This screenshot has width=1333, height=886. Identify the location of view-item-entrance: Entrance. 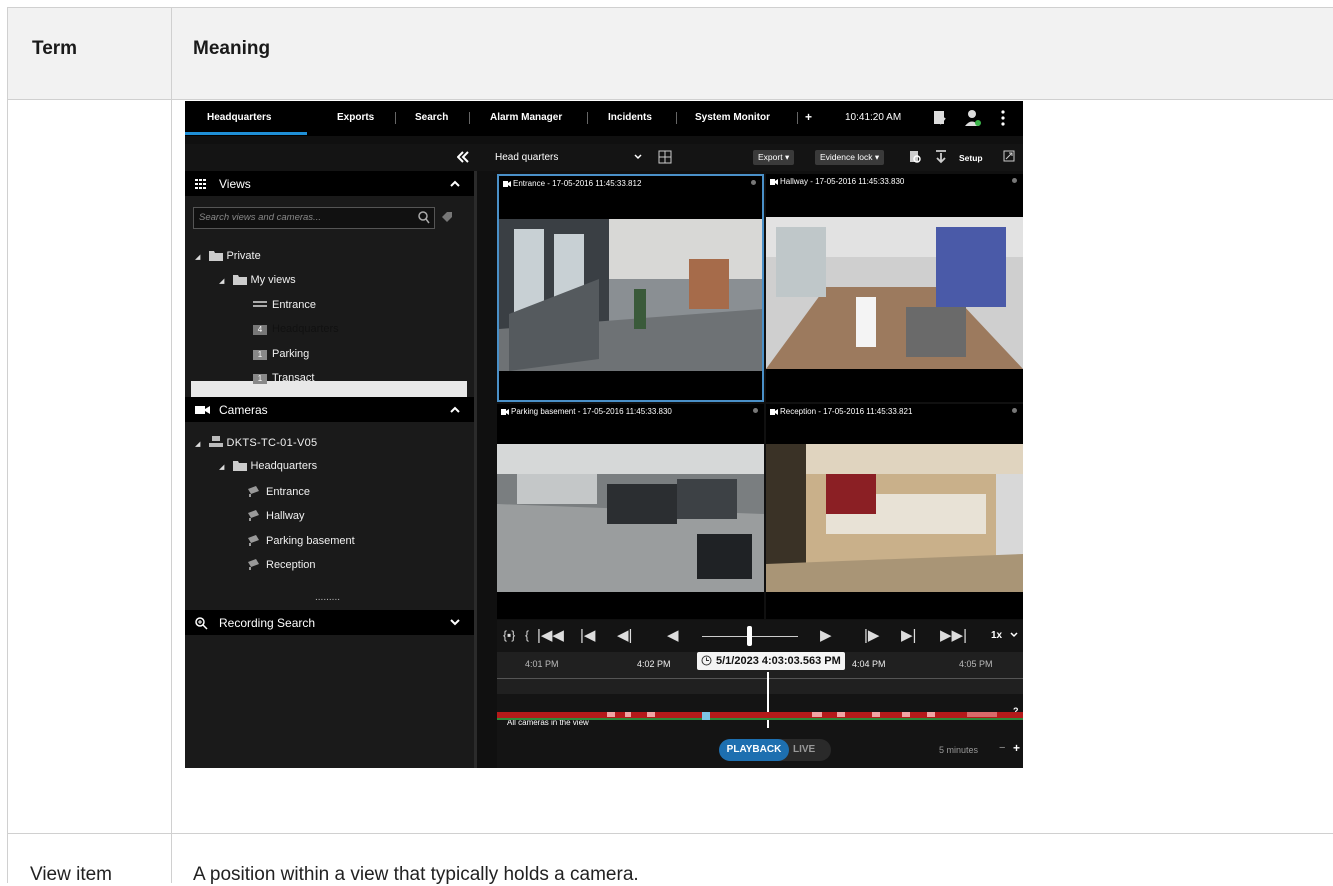
(284, 305).